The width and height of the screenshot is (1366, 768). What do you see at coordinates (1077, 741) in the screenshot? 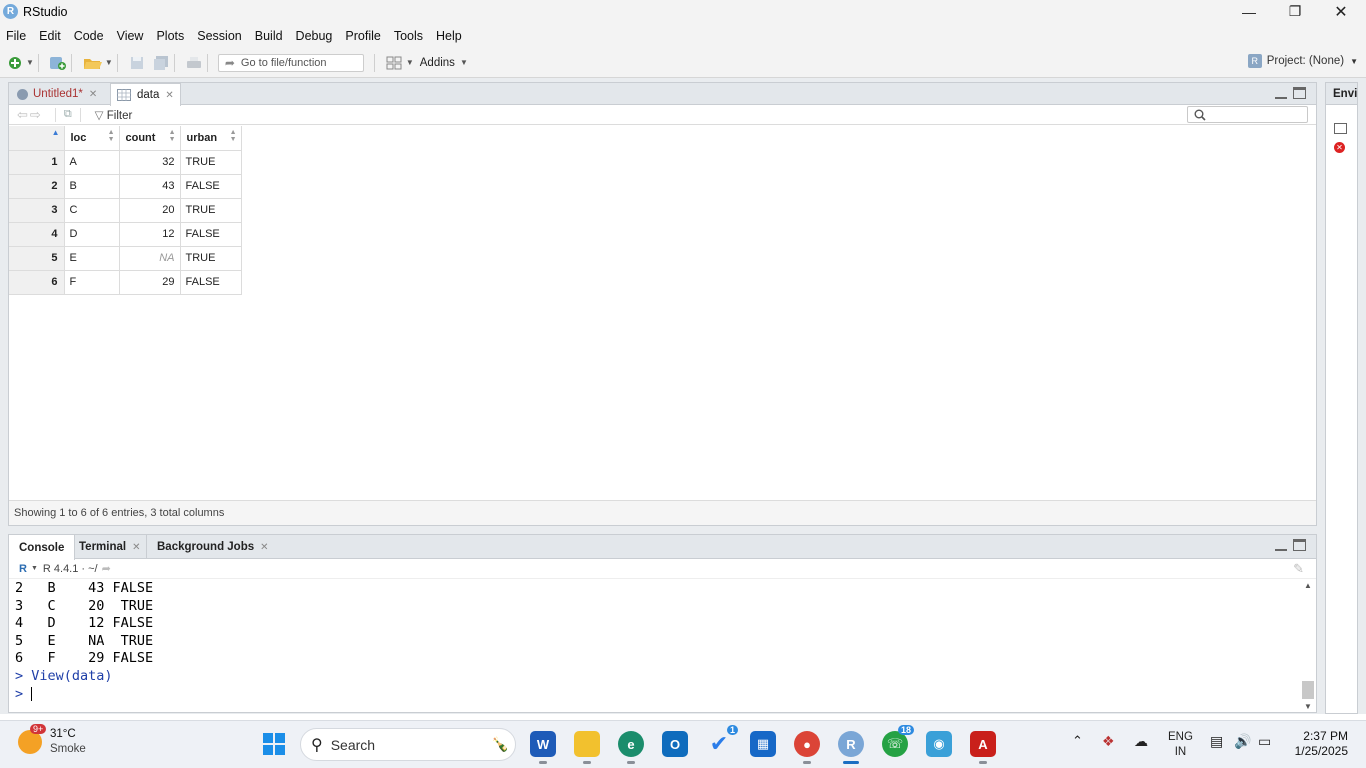
I see `chevron-up-icon: ⌃` at bounding box center [1077, 741].